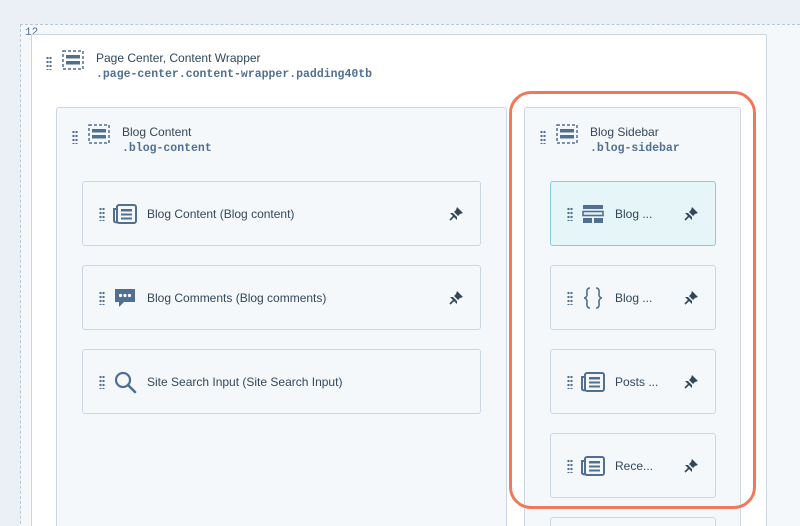 The height and width of the screenshot is (526, 800). I want to click on module-label: Blog Content (Blog content), so click(221, 213).